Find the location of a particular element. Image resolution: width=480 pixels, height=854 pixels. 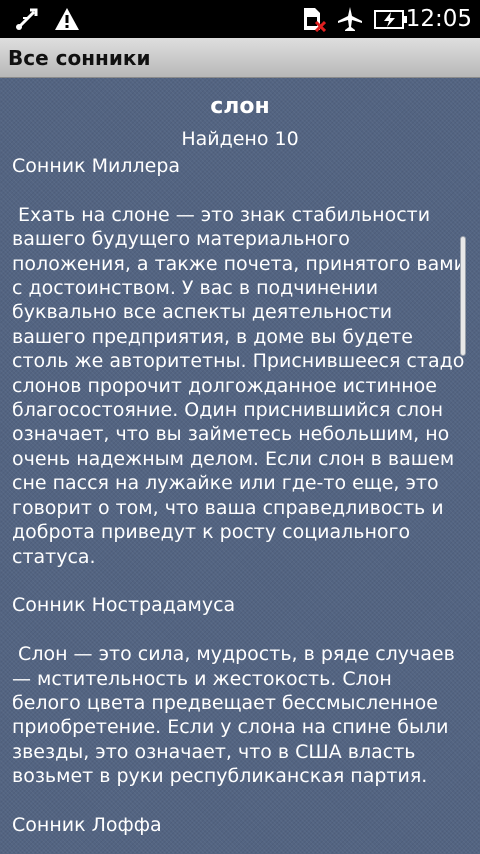

results-count: Найдено 10 is located at coordinates (240, 139).